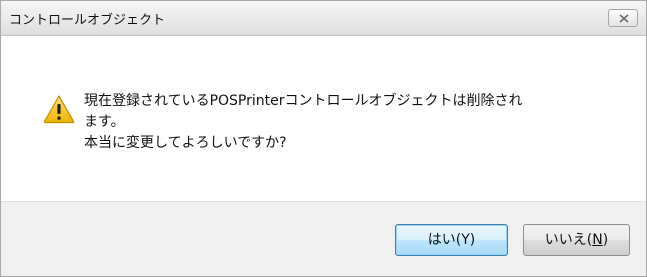  What do you see at coordinates (104, 122) in the screenshot?
I see `message-line-2: ます。` at bounding box center [104, 122].